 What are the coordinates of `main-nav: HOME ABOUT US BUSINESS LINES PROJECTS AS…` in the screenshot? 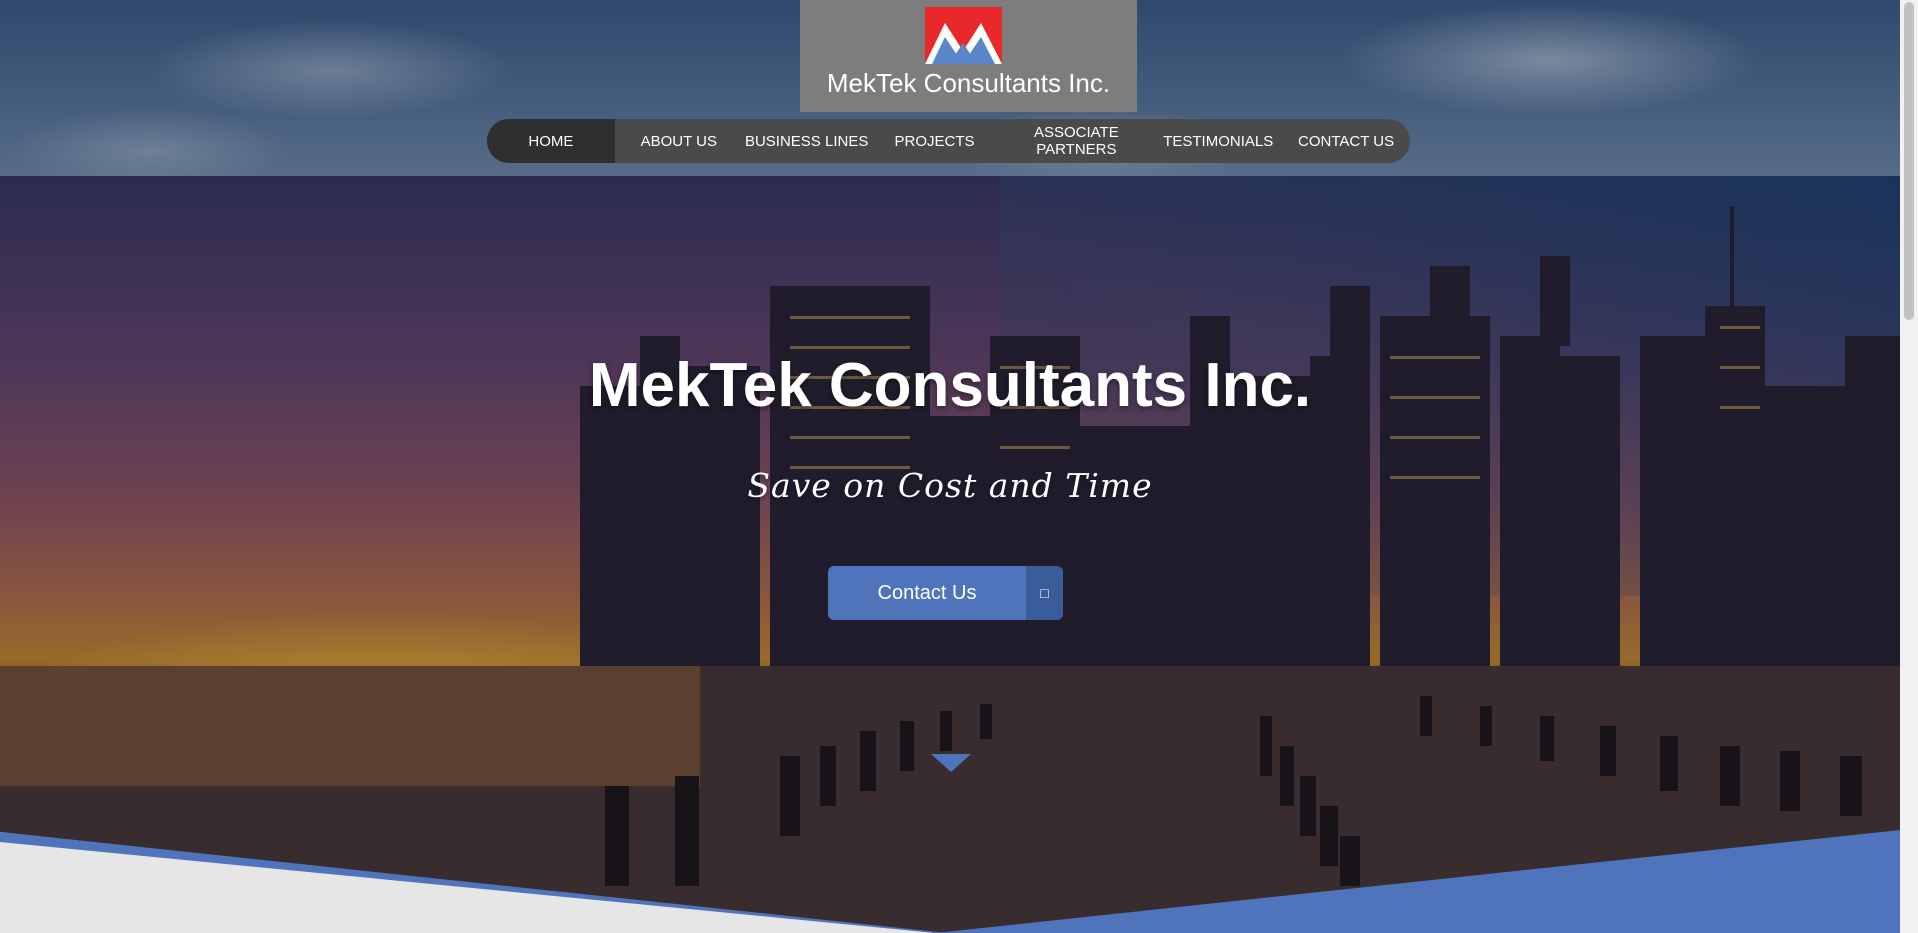 It's located at (948, 141).